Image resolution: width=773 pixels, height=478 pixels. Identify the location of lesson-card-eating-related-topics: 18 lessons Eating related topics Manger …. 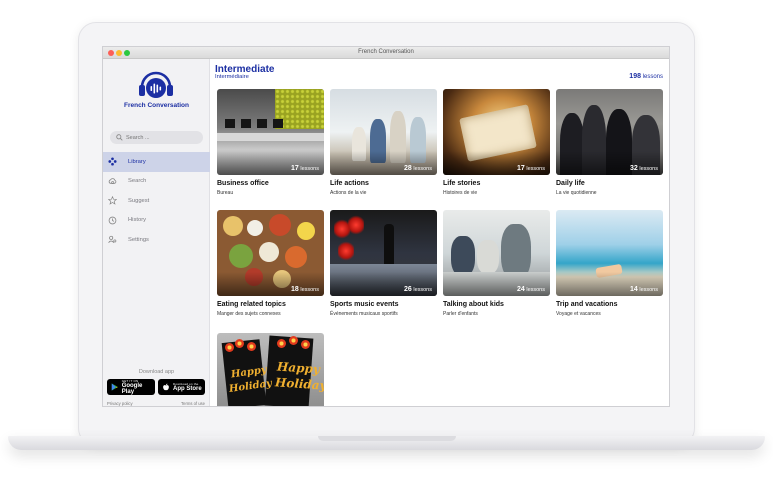
(270, 263).